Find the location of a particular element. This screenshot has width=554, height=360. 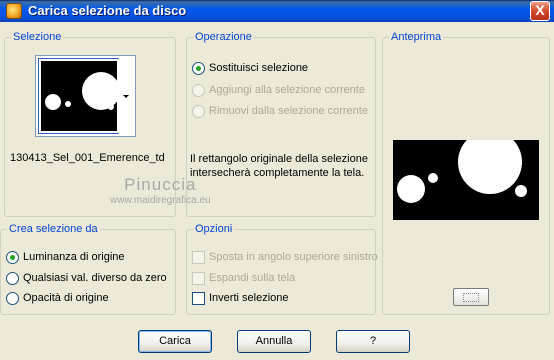

preview-shape is located at coordinates (462, 166).